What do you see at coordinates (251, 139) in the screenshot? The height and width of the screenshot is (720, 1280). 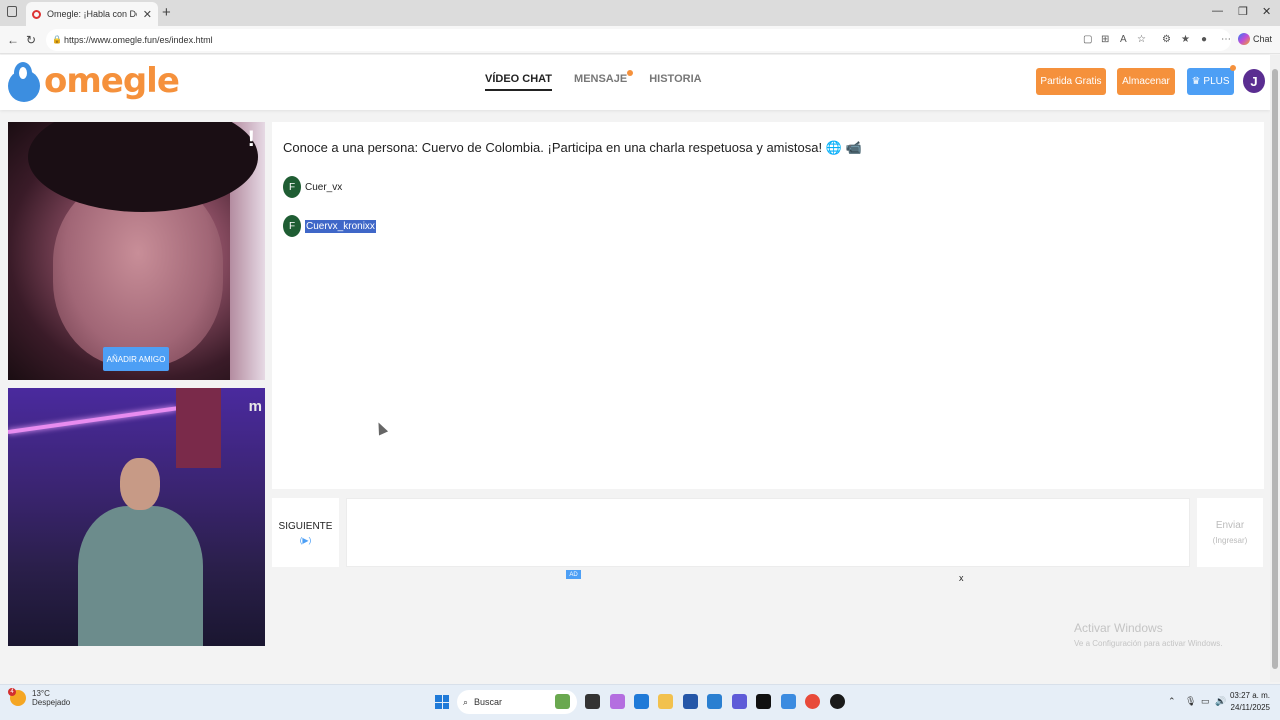 I see `report-icon: !` at bounding box center [251, 139].